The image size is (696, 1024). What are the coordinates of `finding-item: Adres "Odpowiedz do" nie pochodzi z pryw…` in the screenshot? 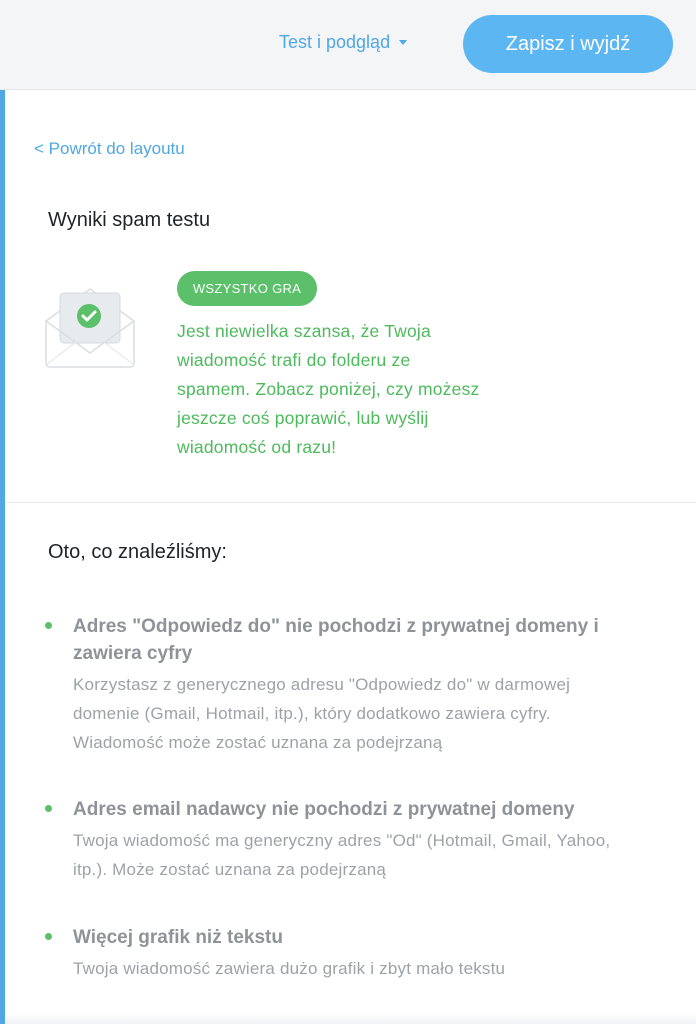 It's located at (360, 685).